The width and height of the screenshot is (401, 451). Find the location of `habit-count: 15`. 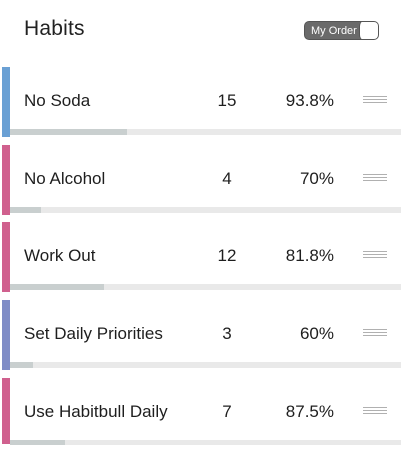

habit-count: 15 is located at coordinates (227, 100).